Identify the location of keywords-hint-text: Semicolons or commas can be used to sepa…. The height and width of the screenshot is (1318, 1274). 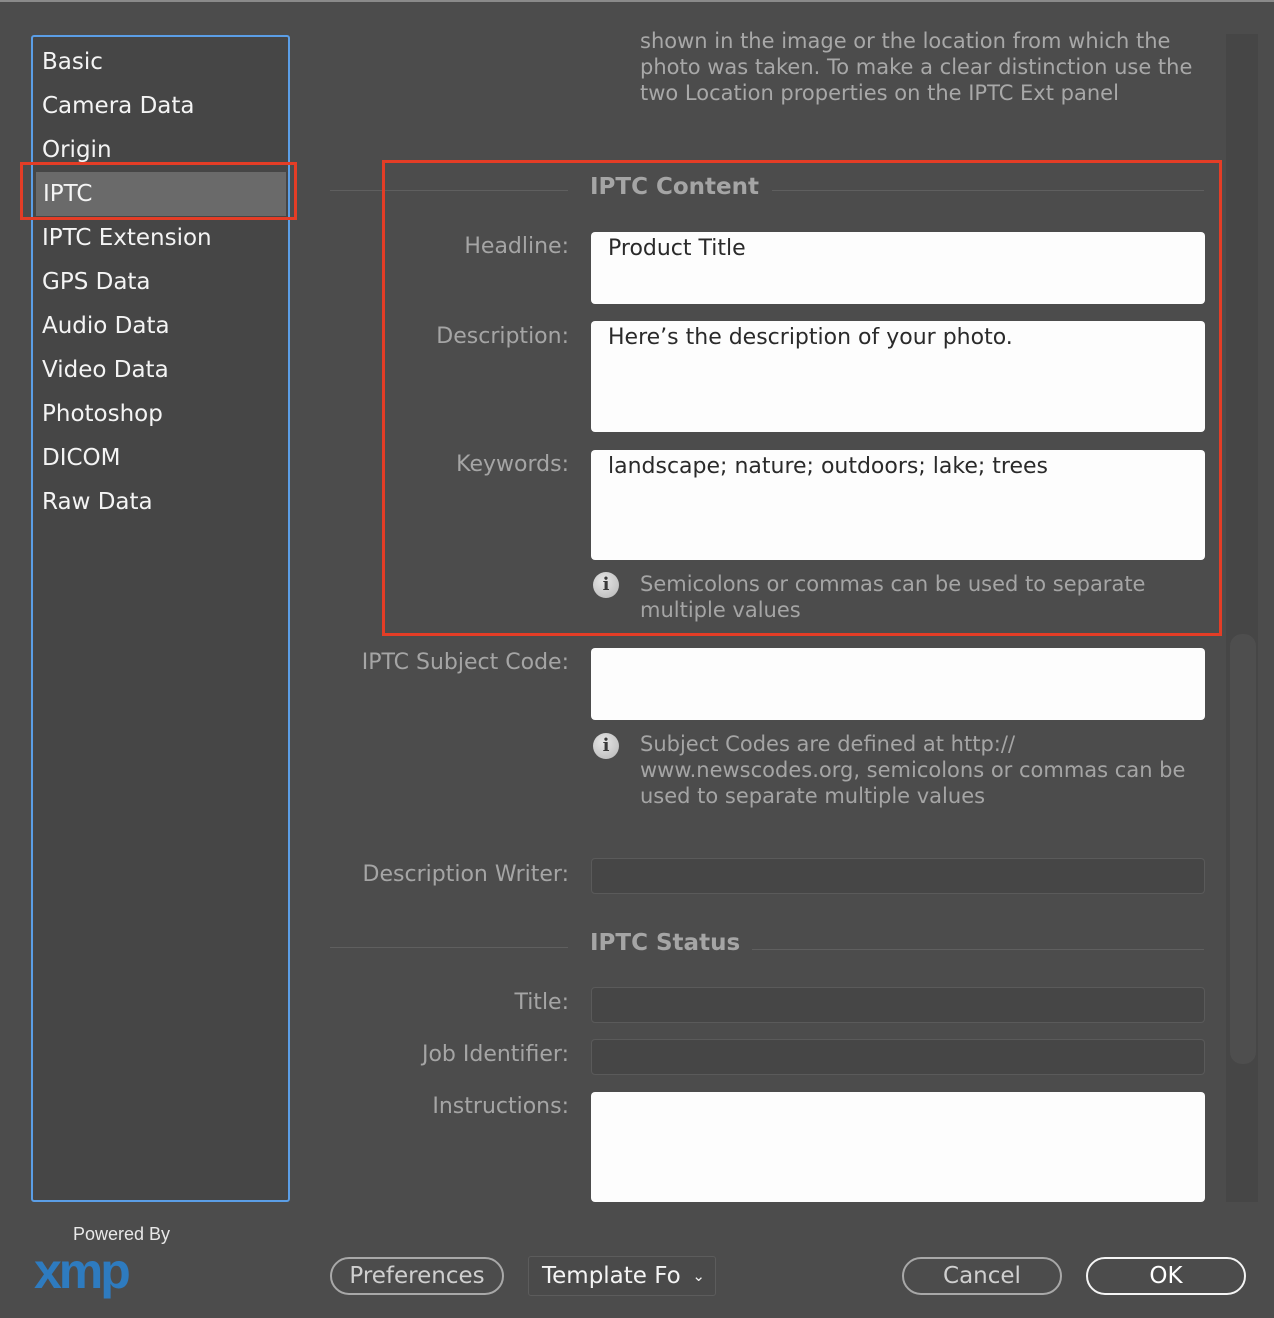
(893, 597).